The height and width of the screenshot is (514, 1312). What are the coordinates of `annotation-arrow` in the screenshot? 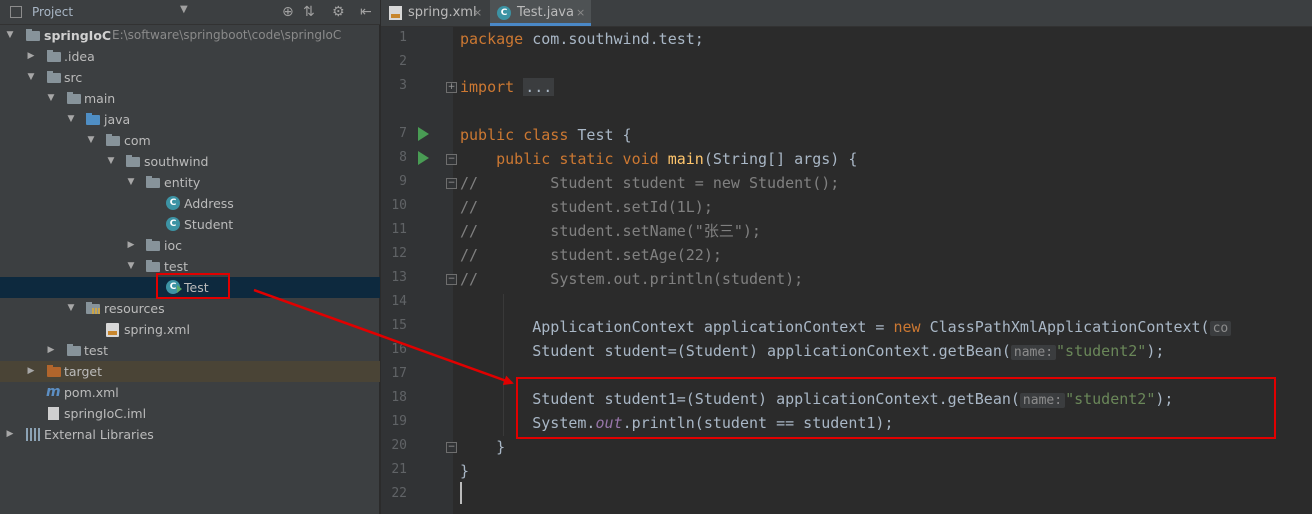 It's located at (383, 336).